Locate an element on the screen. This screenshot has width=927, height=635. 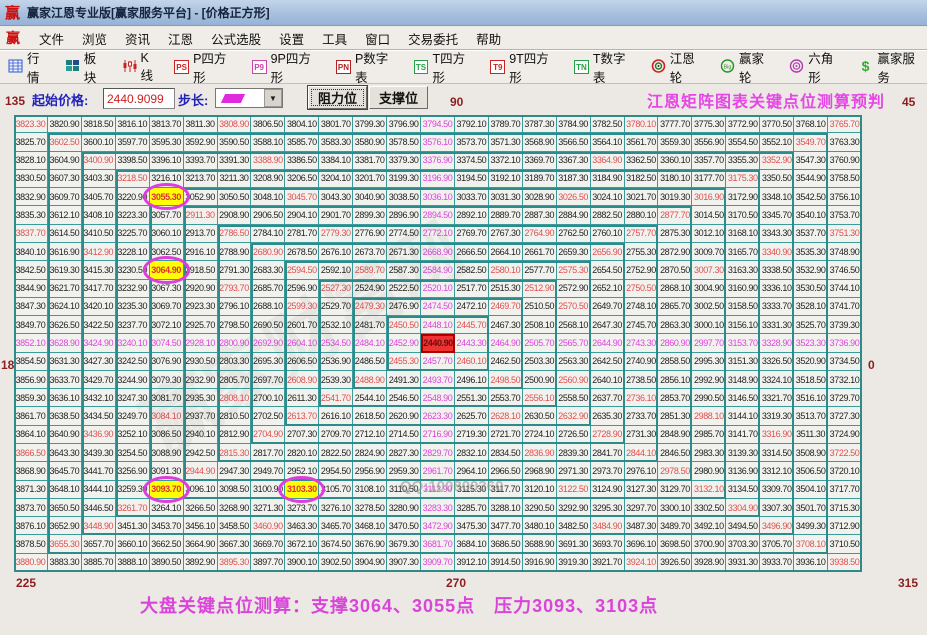
grid-cell: 3693.70 is located at coordinates (607, 544).